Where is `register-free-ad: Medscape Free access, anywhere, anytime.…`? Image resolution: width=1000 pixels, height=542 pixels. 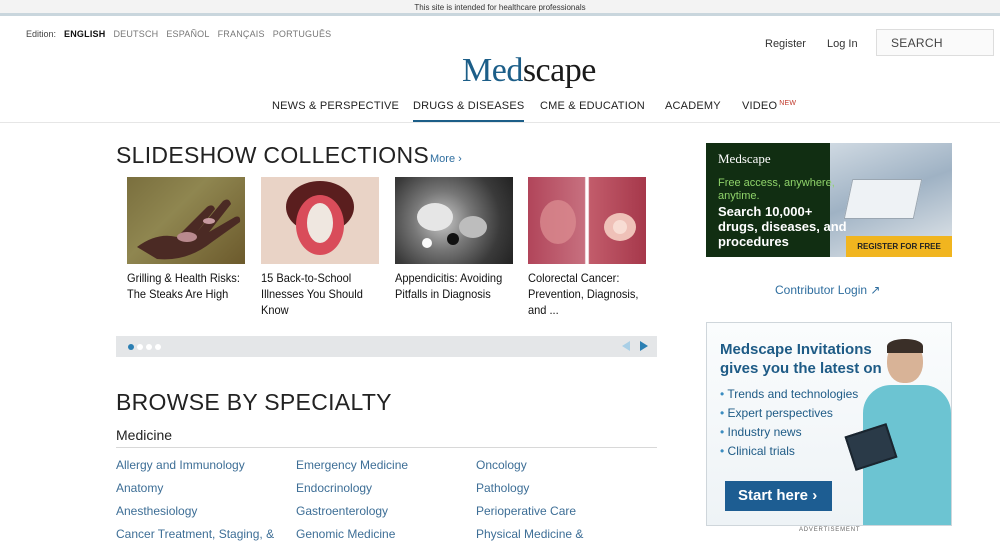 register-free-ad: Medscape Free access, anywhere, anytime.… is located at coordinates (829, 200).